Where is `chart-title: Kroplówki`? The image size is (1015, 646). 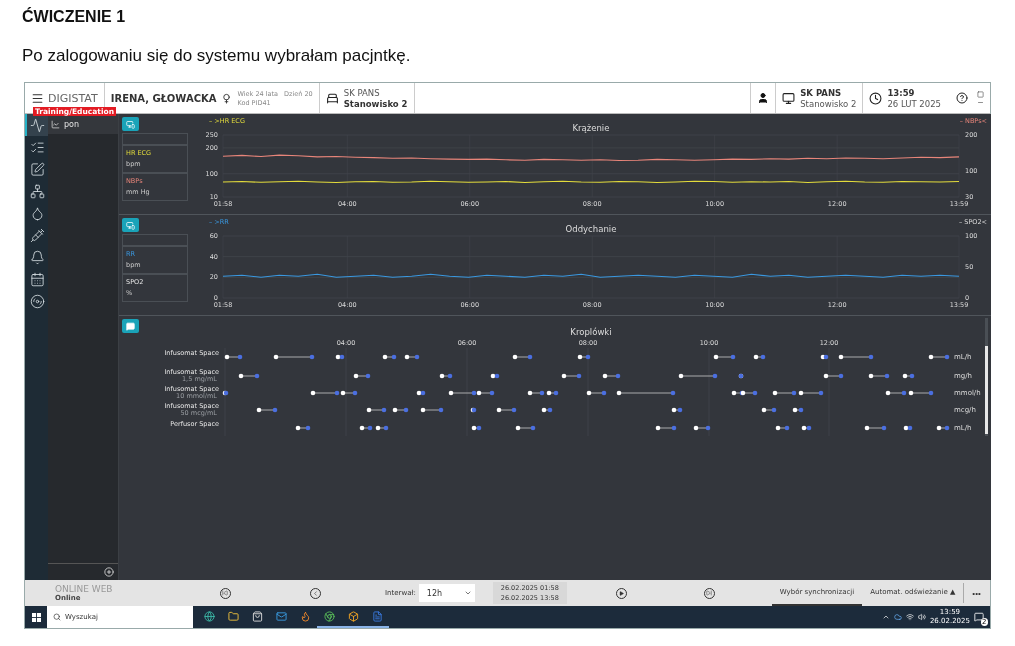 chart-title: Kroplówki is located at coordinates (591, 332).